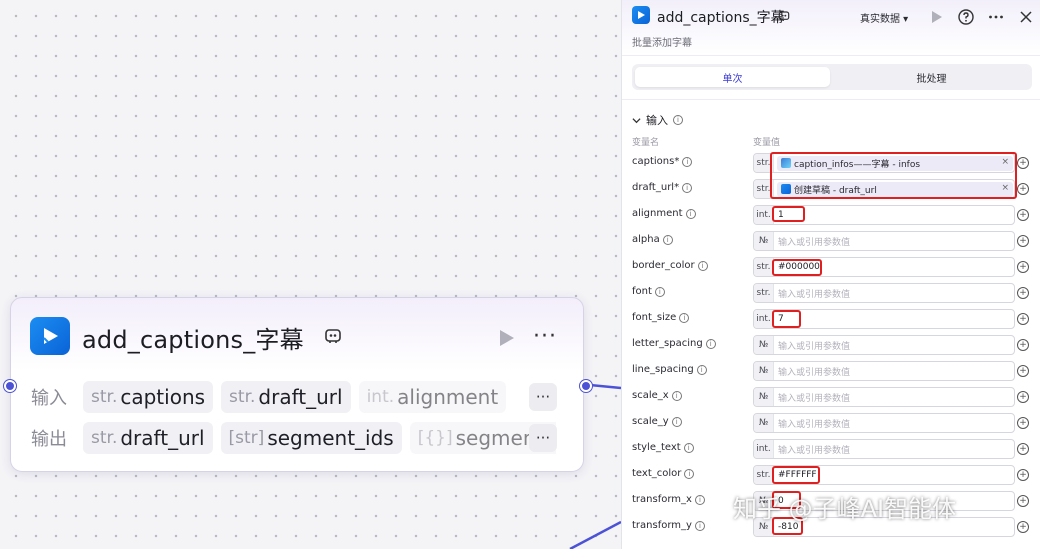 Image resolution: width=1040 pixels, height=549 pixels. I want to click on param-value-input: № 0, so click(884, 501).